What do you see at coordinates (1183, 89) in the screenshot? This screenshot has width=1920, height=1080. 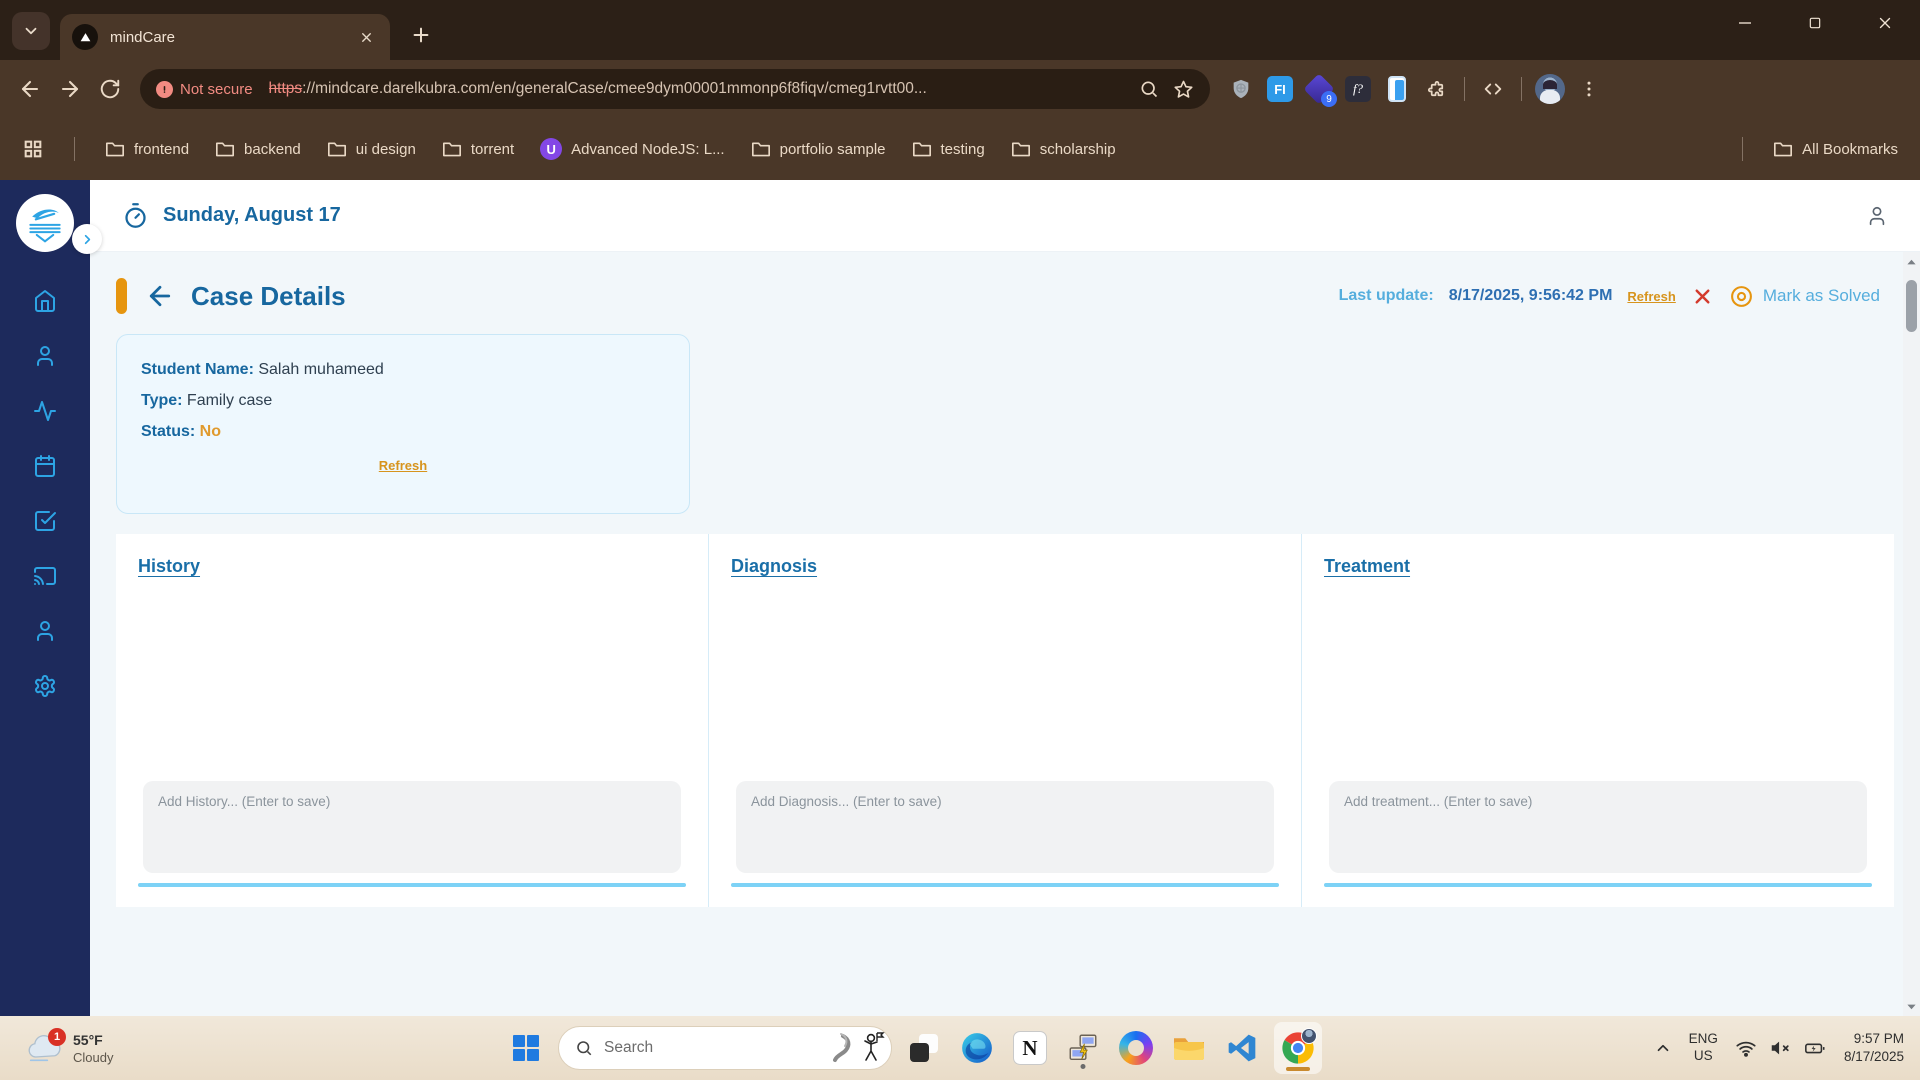 I see `bookmark-star-icon` at bounding box center [1183, 89].